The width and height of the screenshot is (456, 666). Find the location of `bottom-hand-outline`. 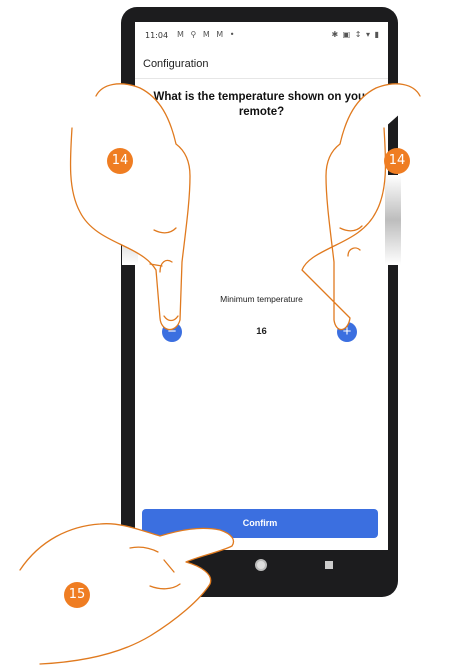

bottom-hand-outline is located at coordinates (127, 594).